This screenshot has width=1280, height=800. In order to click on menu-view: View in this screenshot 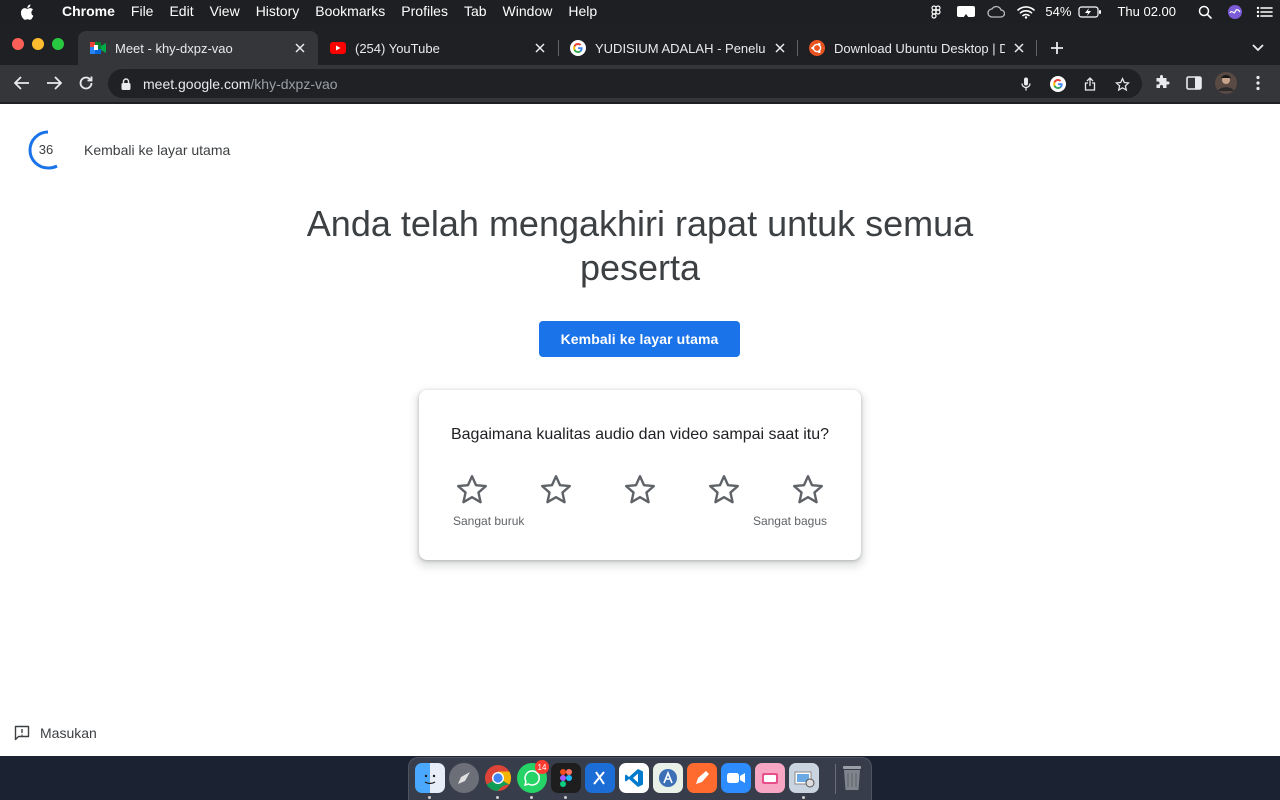, I will do `click(225, 11)`.